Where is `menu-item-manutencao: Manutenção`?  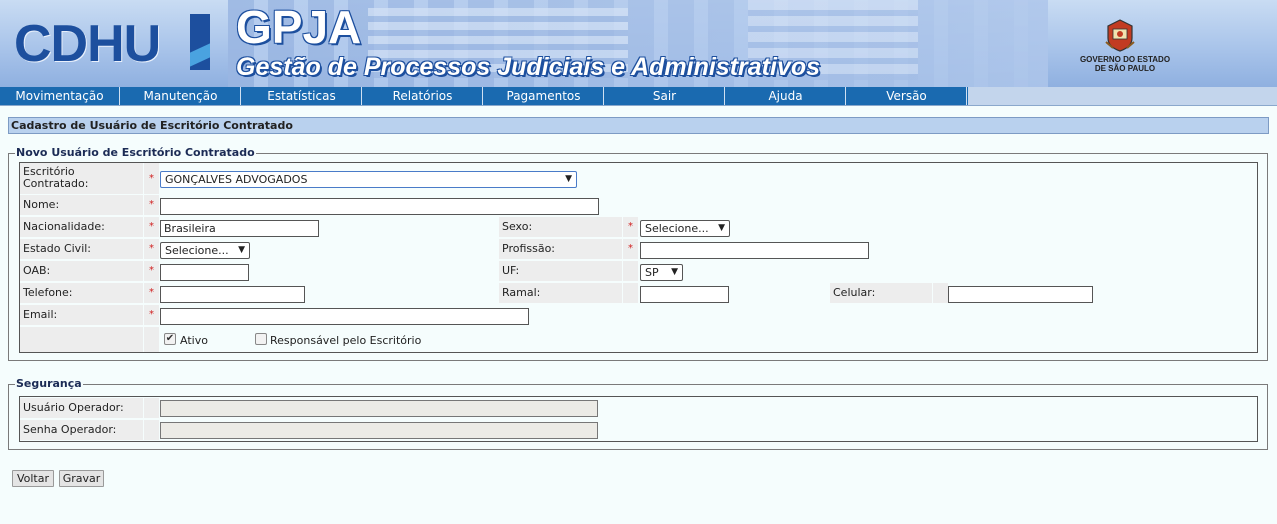
menu-item-manutencao: Manutenção is located at coordinates (181, 96).